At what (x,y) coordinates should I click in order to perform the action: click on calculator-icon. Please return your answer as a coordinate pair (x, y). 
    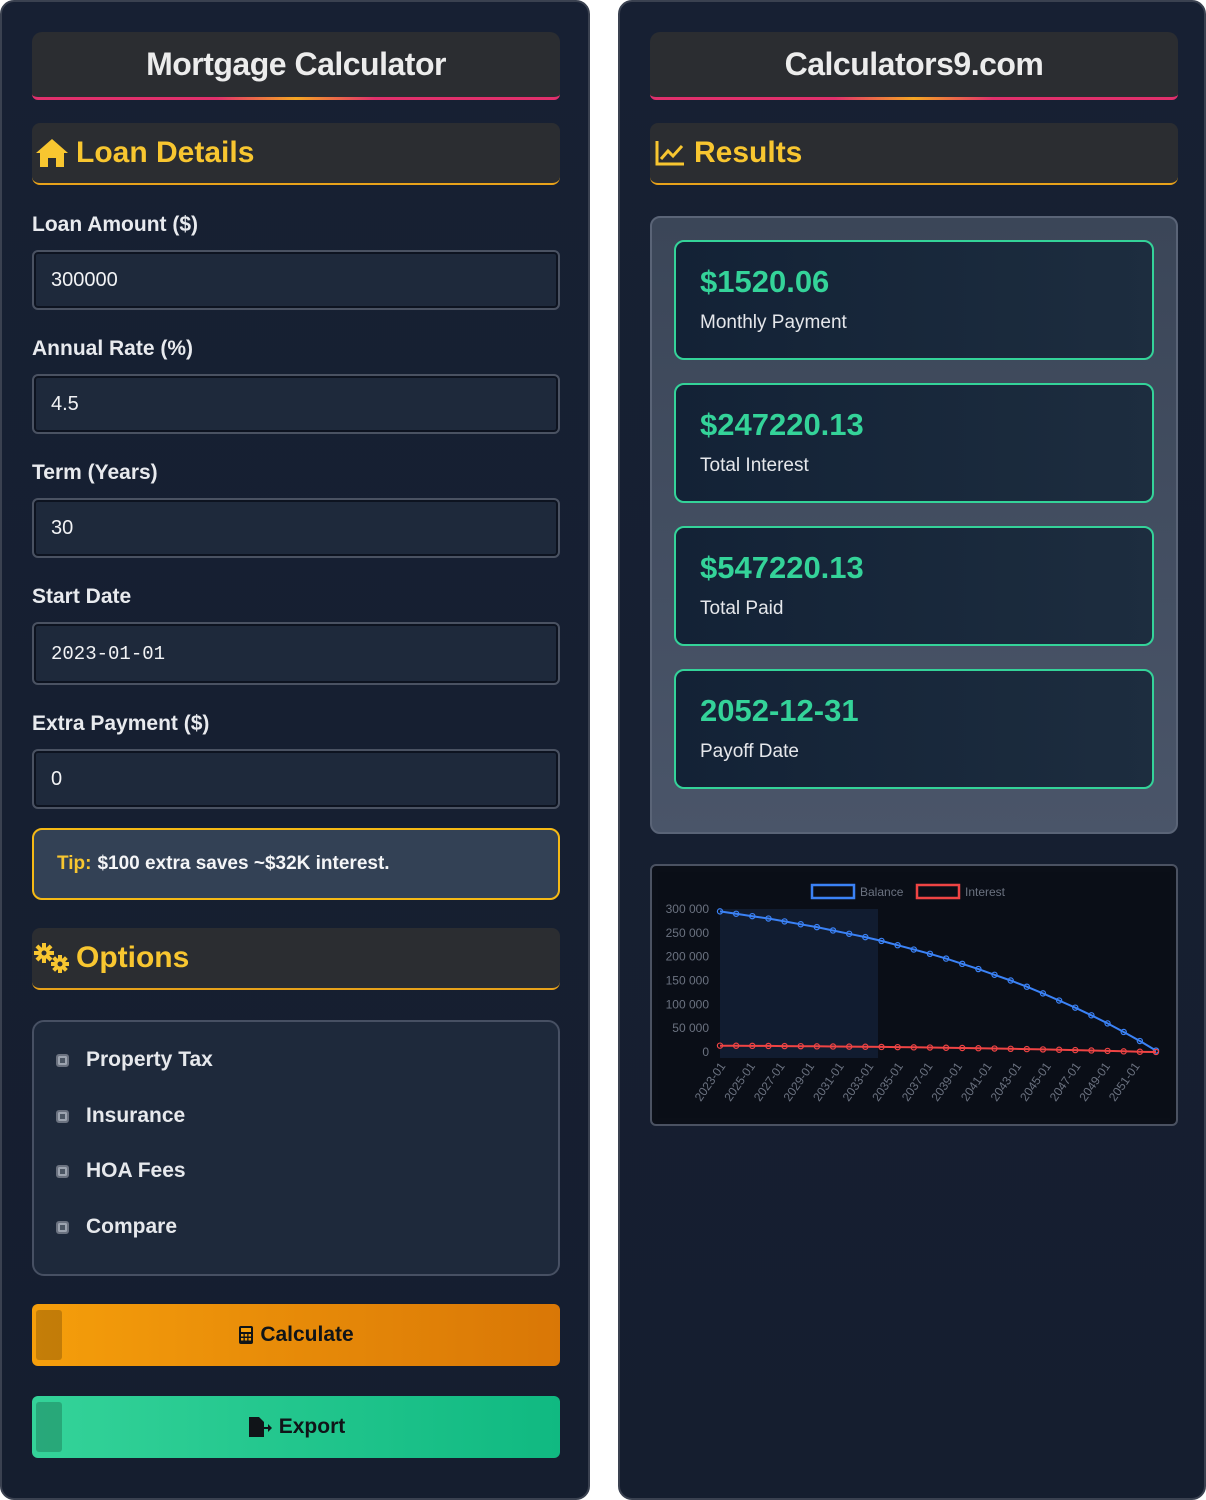
    Looking at the image, I should click on (246, 1335).